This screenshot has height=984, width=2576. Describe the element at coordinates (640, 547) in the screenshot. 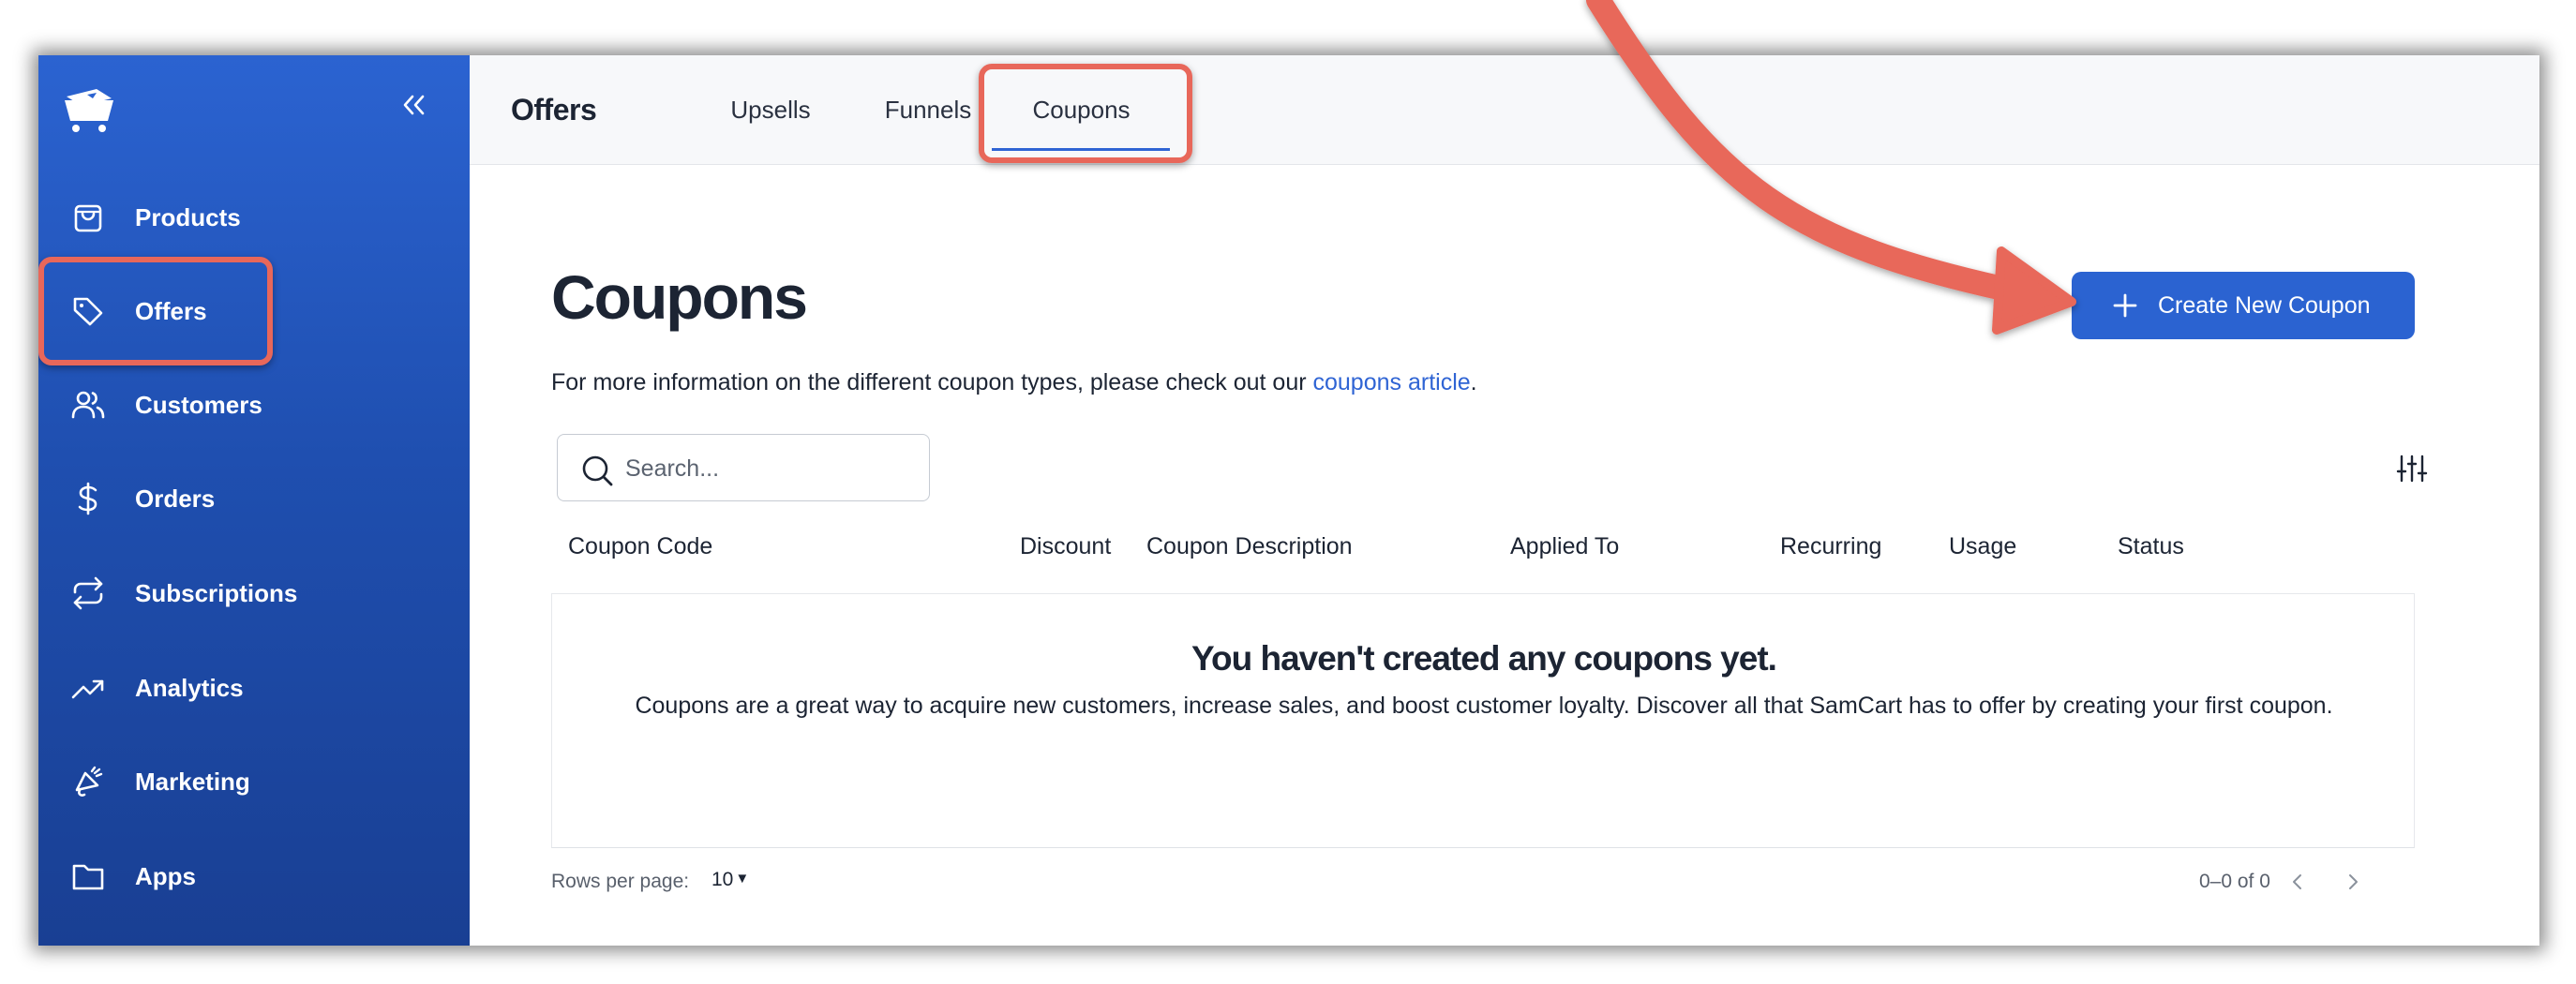

I see `column-header-coupon-code: Coupon Code` at that location.